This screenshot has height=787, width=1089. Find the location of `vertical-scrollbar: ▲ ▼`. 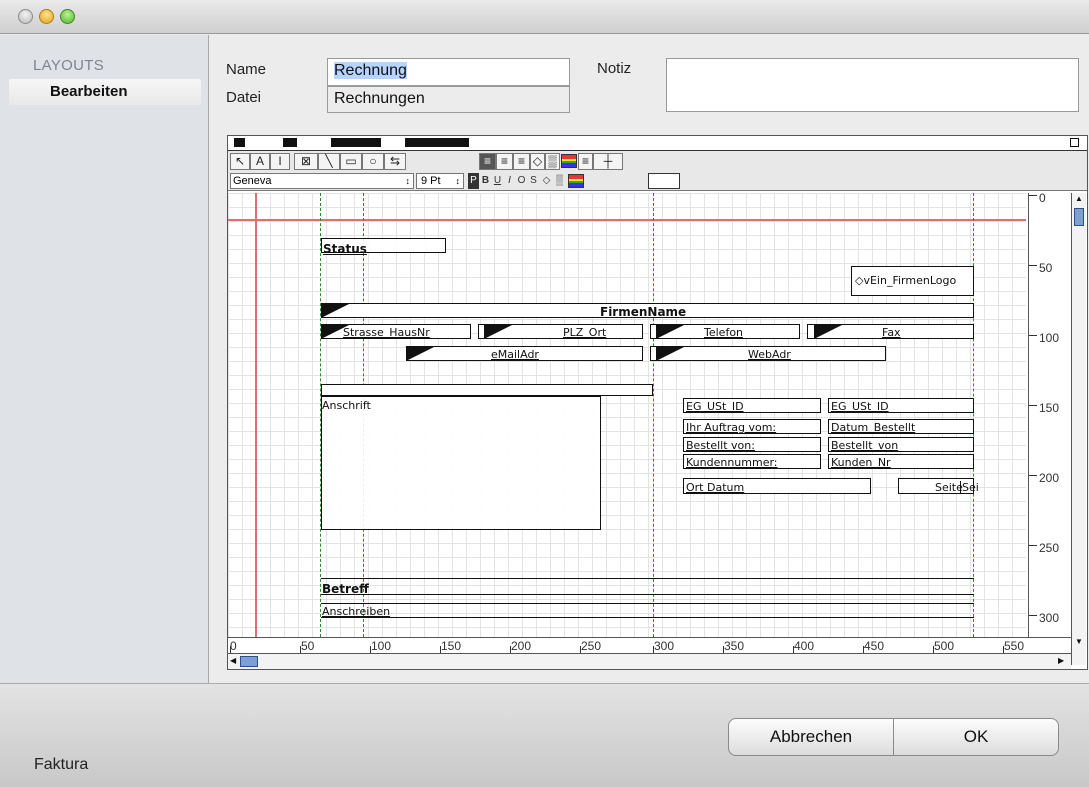

vertical-scrollbar: ▲ ▼ is located at coordinates (1078, 429).